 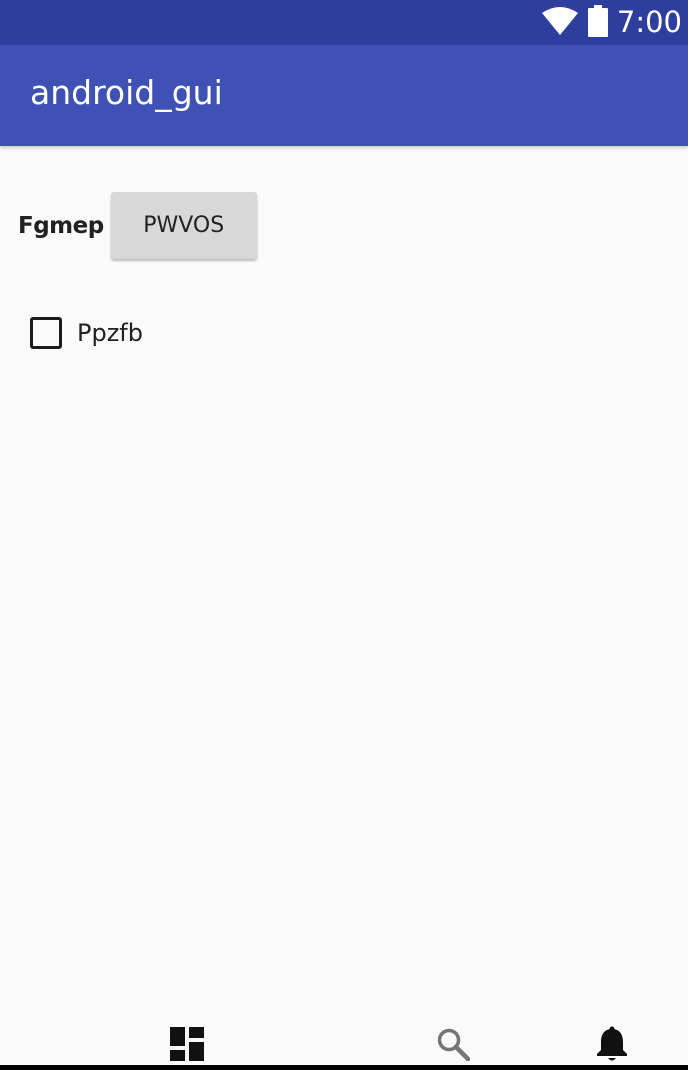 I want to click on fgmep-label: Fgmep, so click(x=61, y=225).